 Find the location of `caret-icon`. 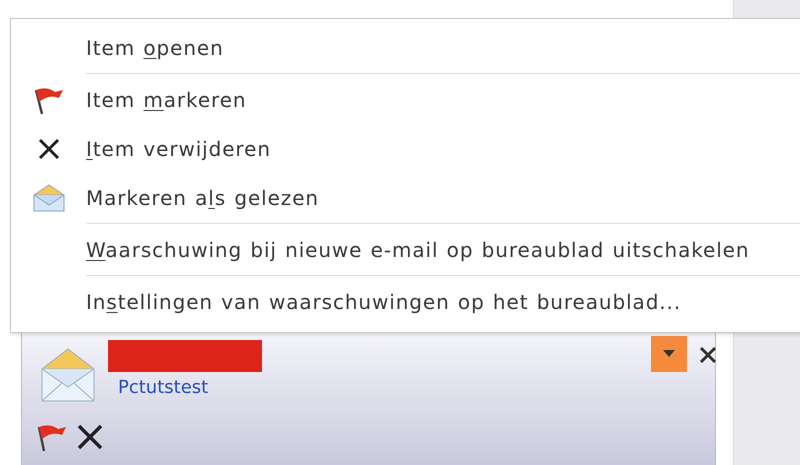

caret-icon is located at coordinates (669, 354).